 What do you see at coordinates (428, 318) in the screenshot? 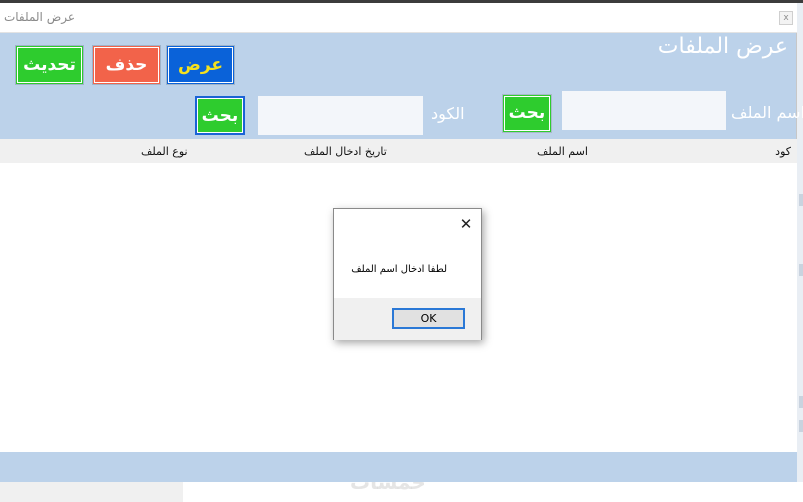
I see `ok-button: OK` at bounding box center [428, 318].